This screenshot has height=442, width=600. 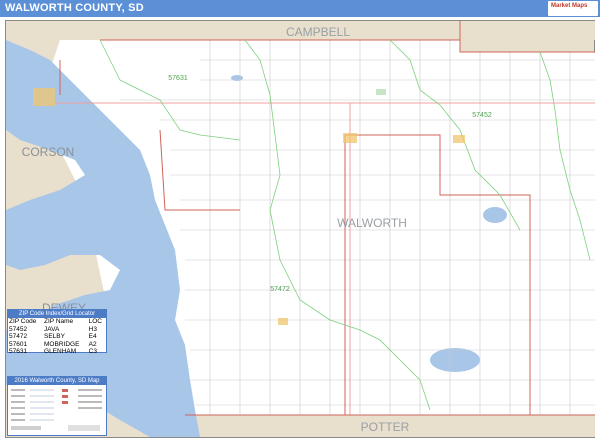 What do you see at coordinates (44, 97) in the screenshot?
I see `town-mobridge` at bounding box center [44, 97].